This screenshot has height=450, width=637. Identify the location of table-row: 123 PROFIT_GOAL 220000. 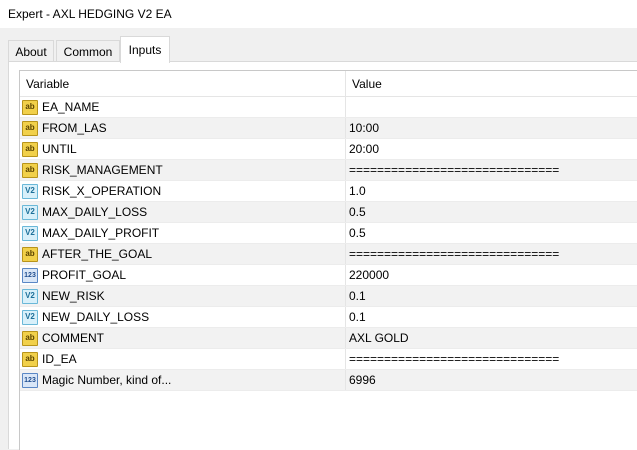
(328, 275).